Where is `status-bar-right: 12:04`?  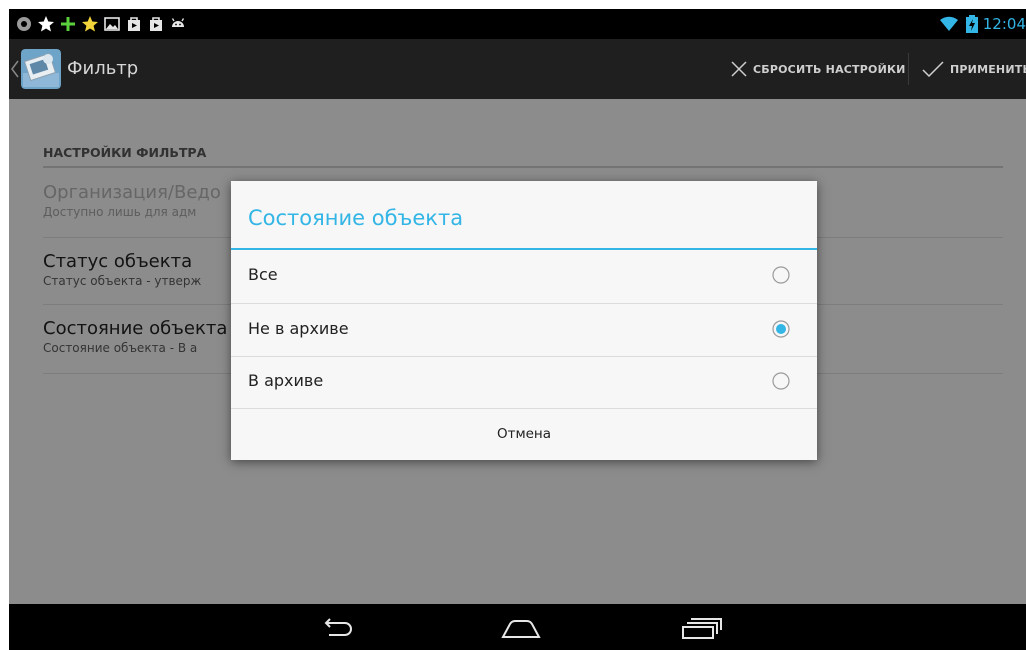 status-bar-right: 12:04 is located at coordinates (982, 24).